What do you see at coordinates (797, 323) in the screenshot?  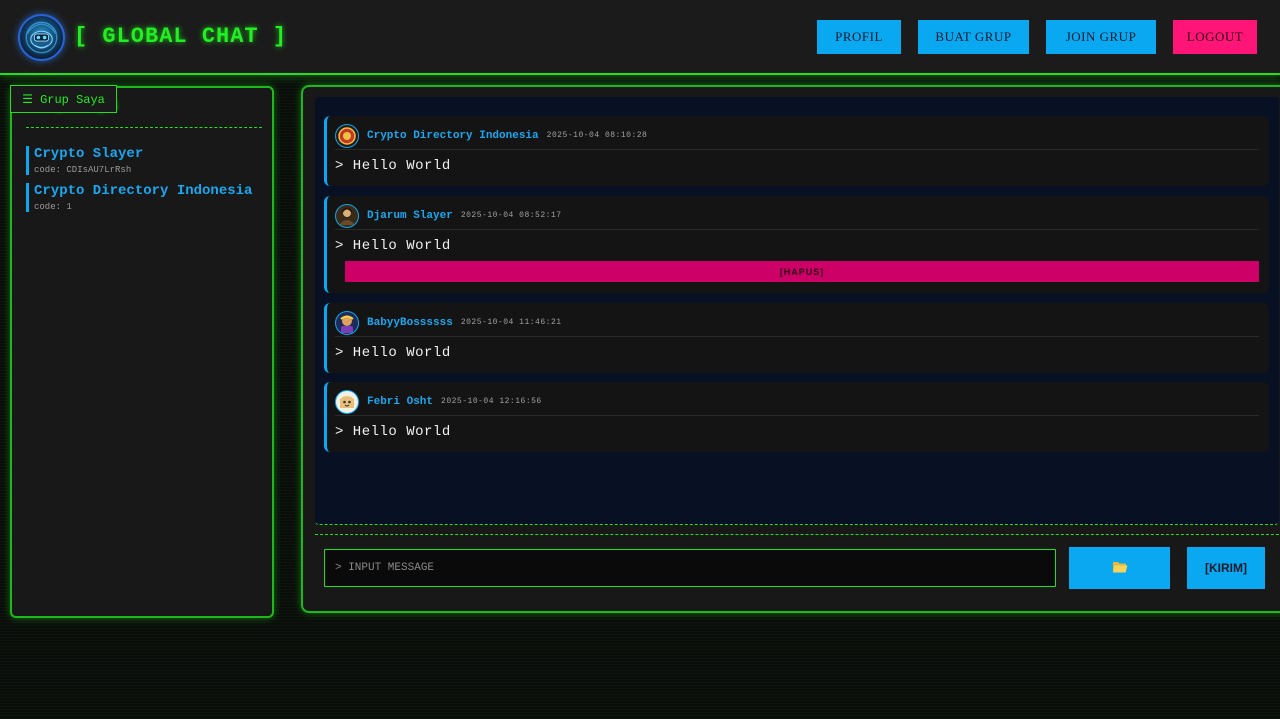 I see `message-header: BabyyBossssss 2025-10-04 11:46:21` at bounding box center [797, 323].